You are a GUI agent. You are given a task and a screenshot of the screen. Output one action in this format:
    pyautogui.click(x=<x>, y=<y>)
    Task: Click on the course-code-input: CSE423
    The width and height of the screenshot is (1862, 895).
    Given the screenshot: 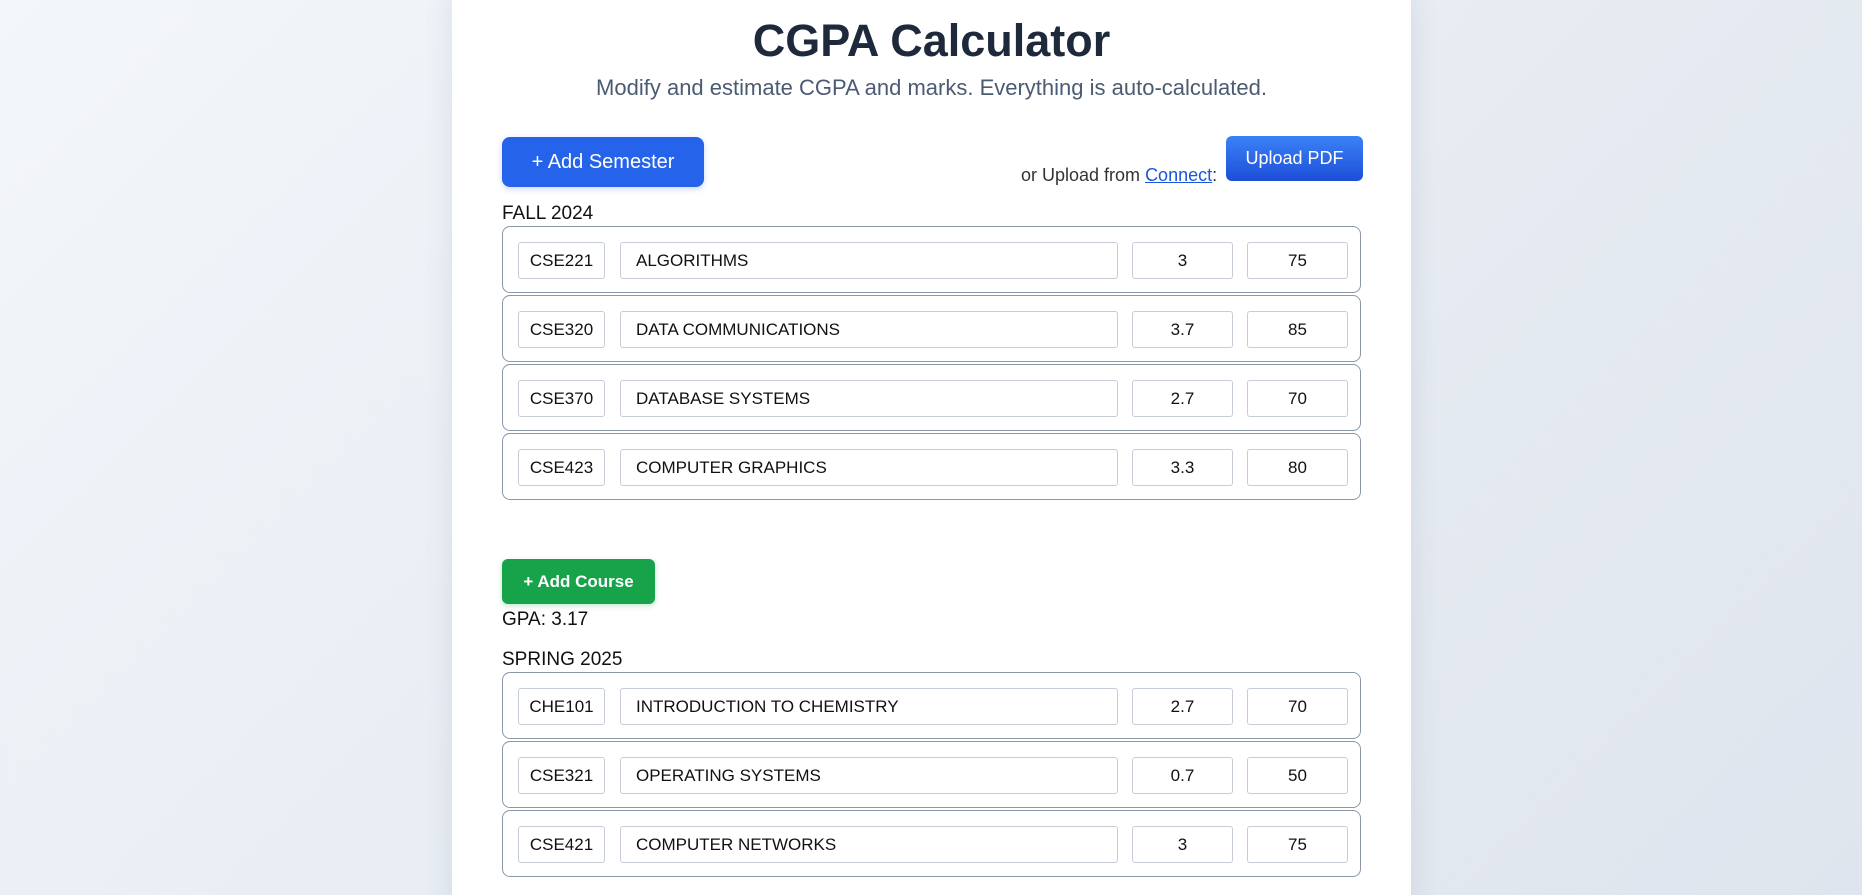 What is the action you would take?
    pyautogui.click(x=561, y=467)
    